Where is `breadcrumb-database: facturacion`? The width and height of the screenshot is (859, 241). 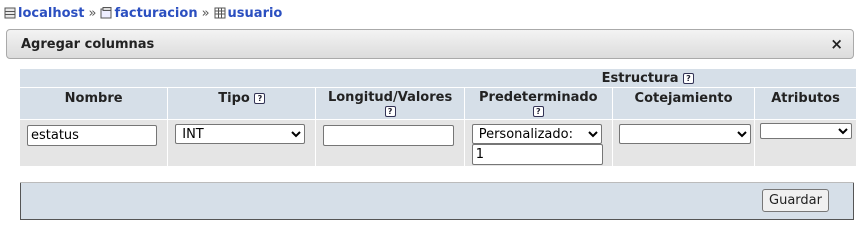 breadcrumb-database: facturacion is located at coordinates (149, 13).